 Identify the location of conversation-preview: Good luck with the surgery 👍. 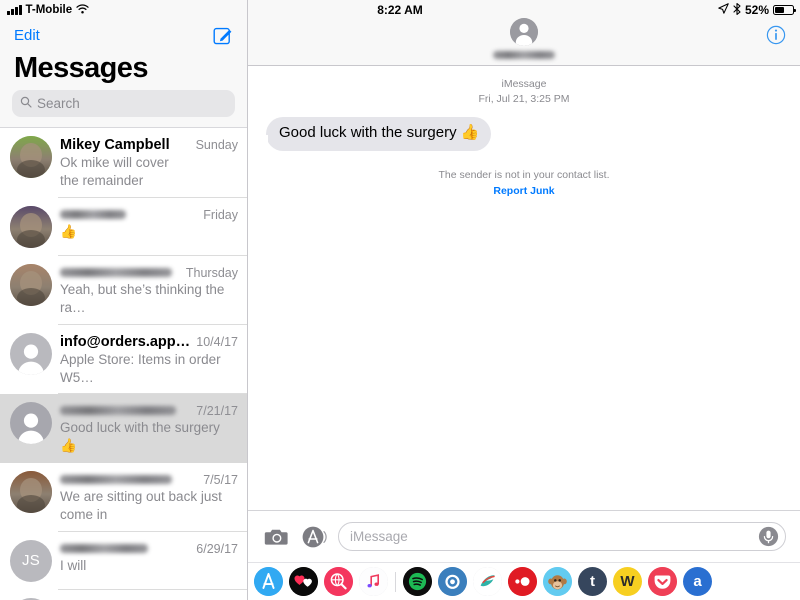
(140, 437).